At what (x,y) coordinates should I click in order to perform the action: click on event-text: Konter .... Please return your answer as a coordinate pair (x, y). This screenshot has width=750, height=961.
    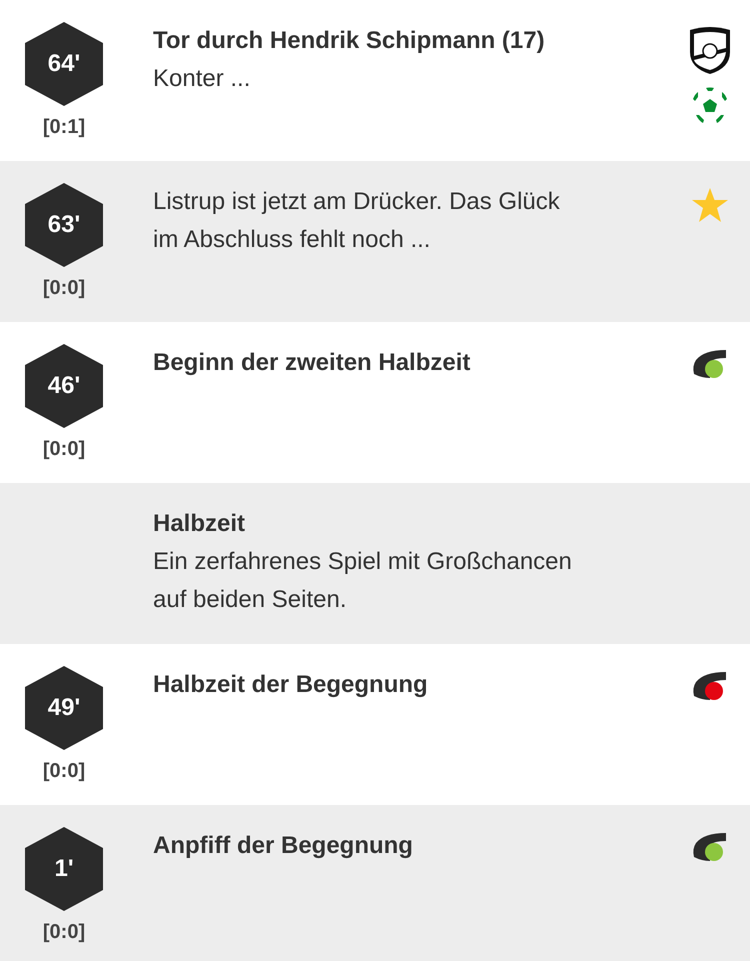
    Looking at the image, I should click on (202, 79).